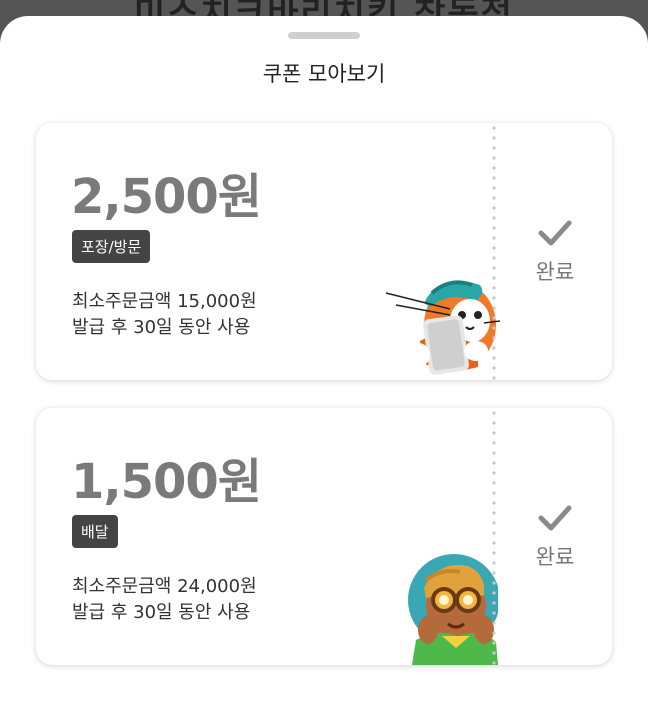  What do you see at coordinates (324, 74) in the screenshot?
I see `sheet-title: 쿠폰 모아보기` at bounding box center [324, 74].